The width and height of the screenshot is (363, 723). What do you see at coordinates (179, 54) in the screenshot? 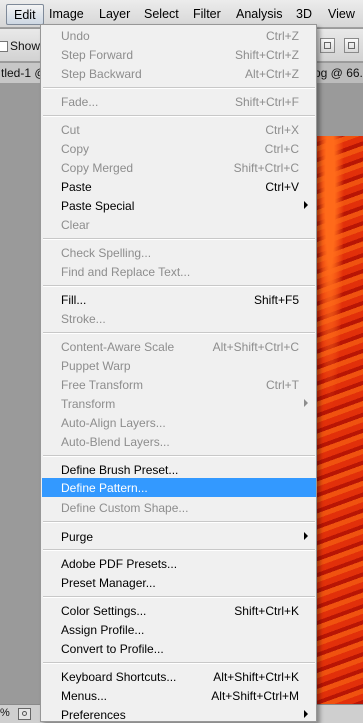
I see `menu-item-step-forward: Step Forward Shift+Ctrl+Z` at bounding box center [179, 54].